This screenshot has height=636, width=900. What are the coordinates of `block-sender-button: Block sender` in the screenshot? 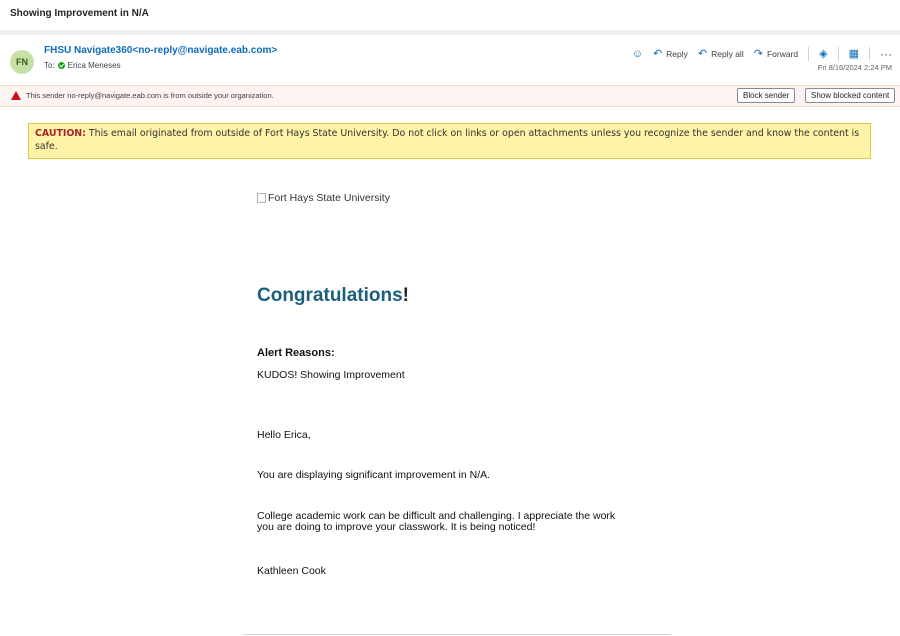 It's located at (766, 95).